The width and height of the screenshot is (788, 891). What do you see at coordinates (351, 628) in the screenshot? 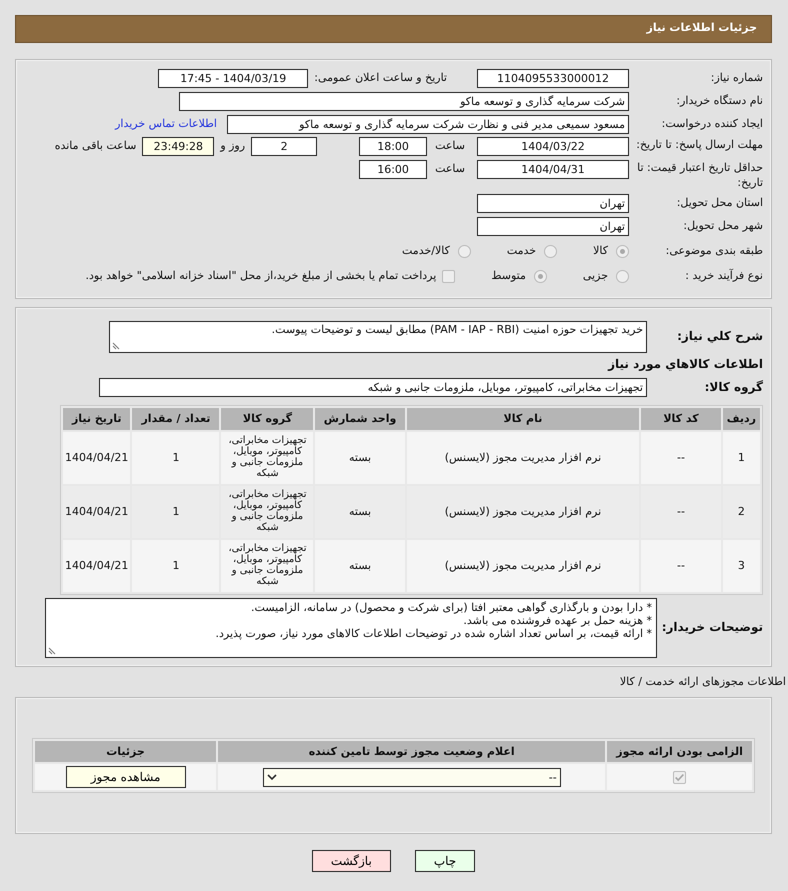
I see `buyer-notes-field: * دارا بودن و بارگذاری گواهی معتبر افتا (برای شرکت و محصول) در سامانه، الزامیست. * هزینه حمل بر عهده فروشنده می باشد. * ارائه قیمت، بر اساس تعداد اشاره شده در توضیحات اطلاعات کالاهای مورد نیاز، صورت پذیرد.` at bounding box center [351, 628].